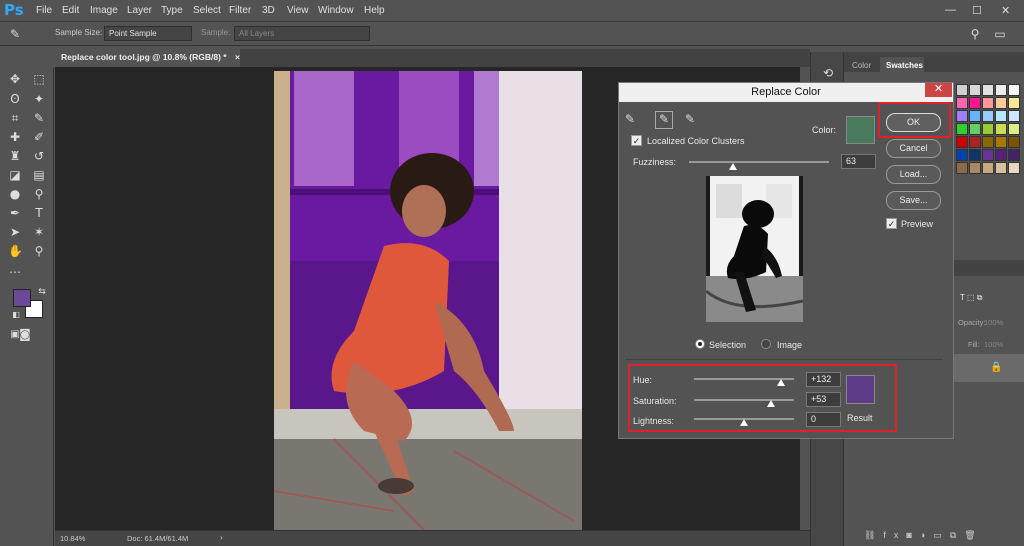 The height and width of the screenshot is (546, 1024). I want to click on type-tool-icon: T, so click(39, 213).